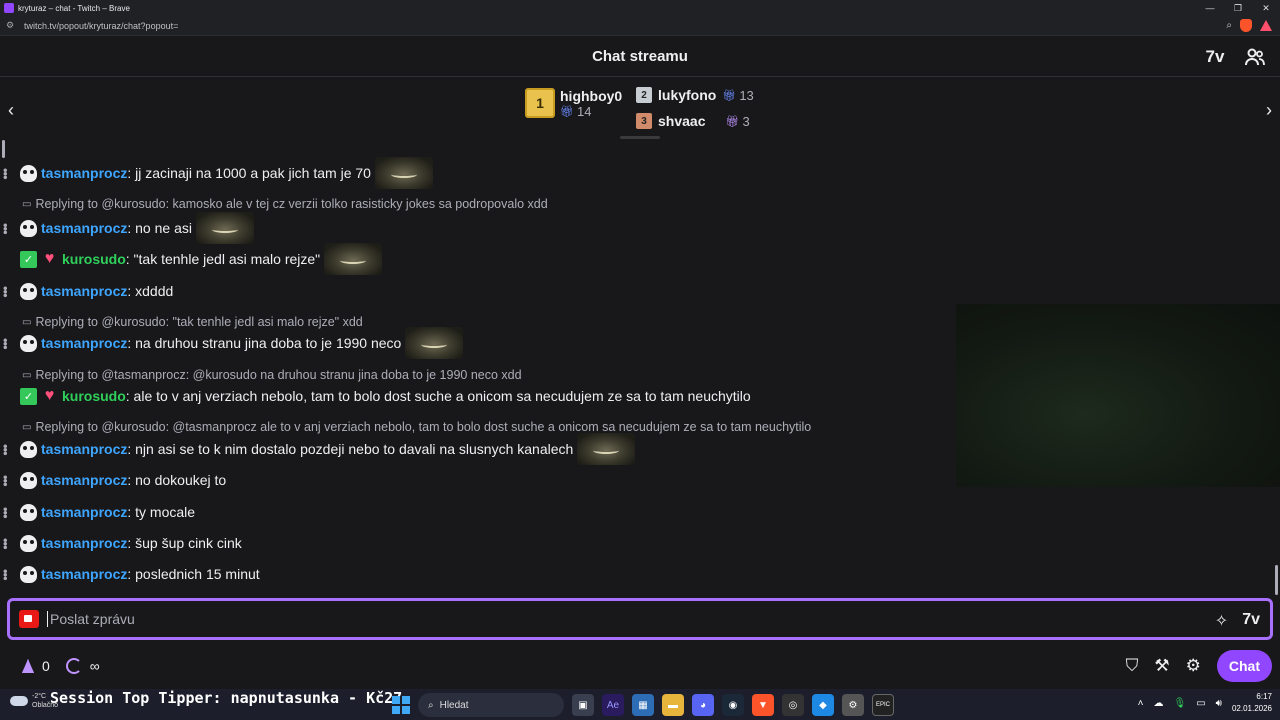 The width and height of the screenshot is (1280, 720). What do you see at coordinates (1229, 25) in the screenshot?
I see `zoom-icon: ⌕` at bounding box center [1229, 25].